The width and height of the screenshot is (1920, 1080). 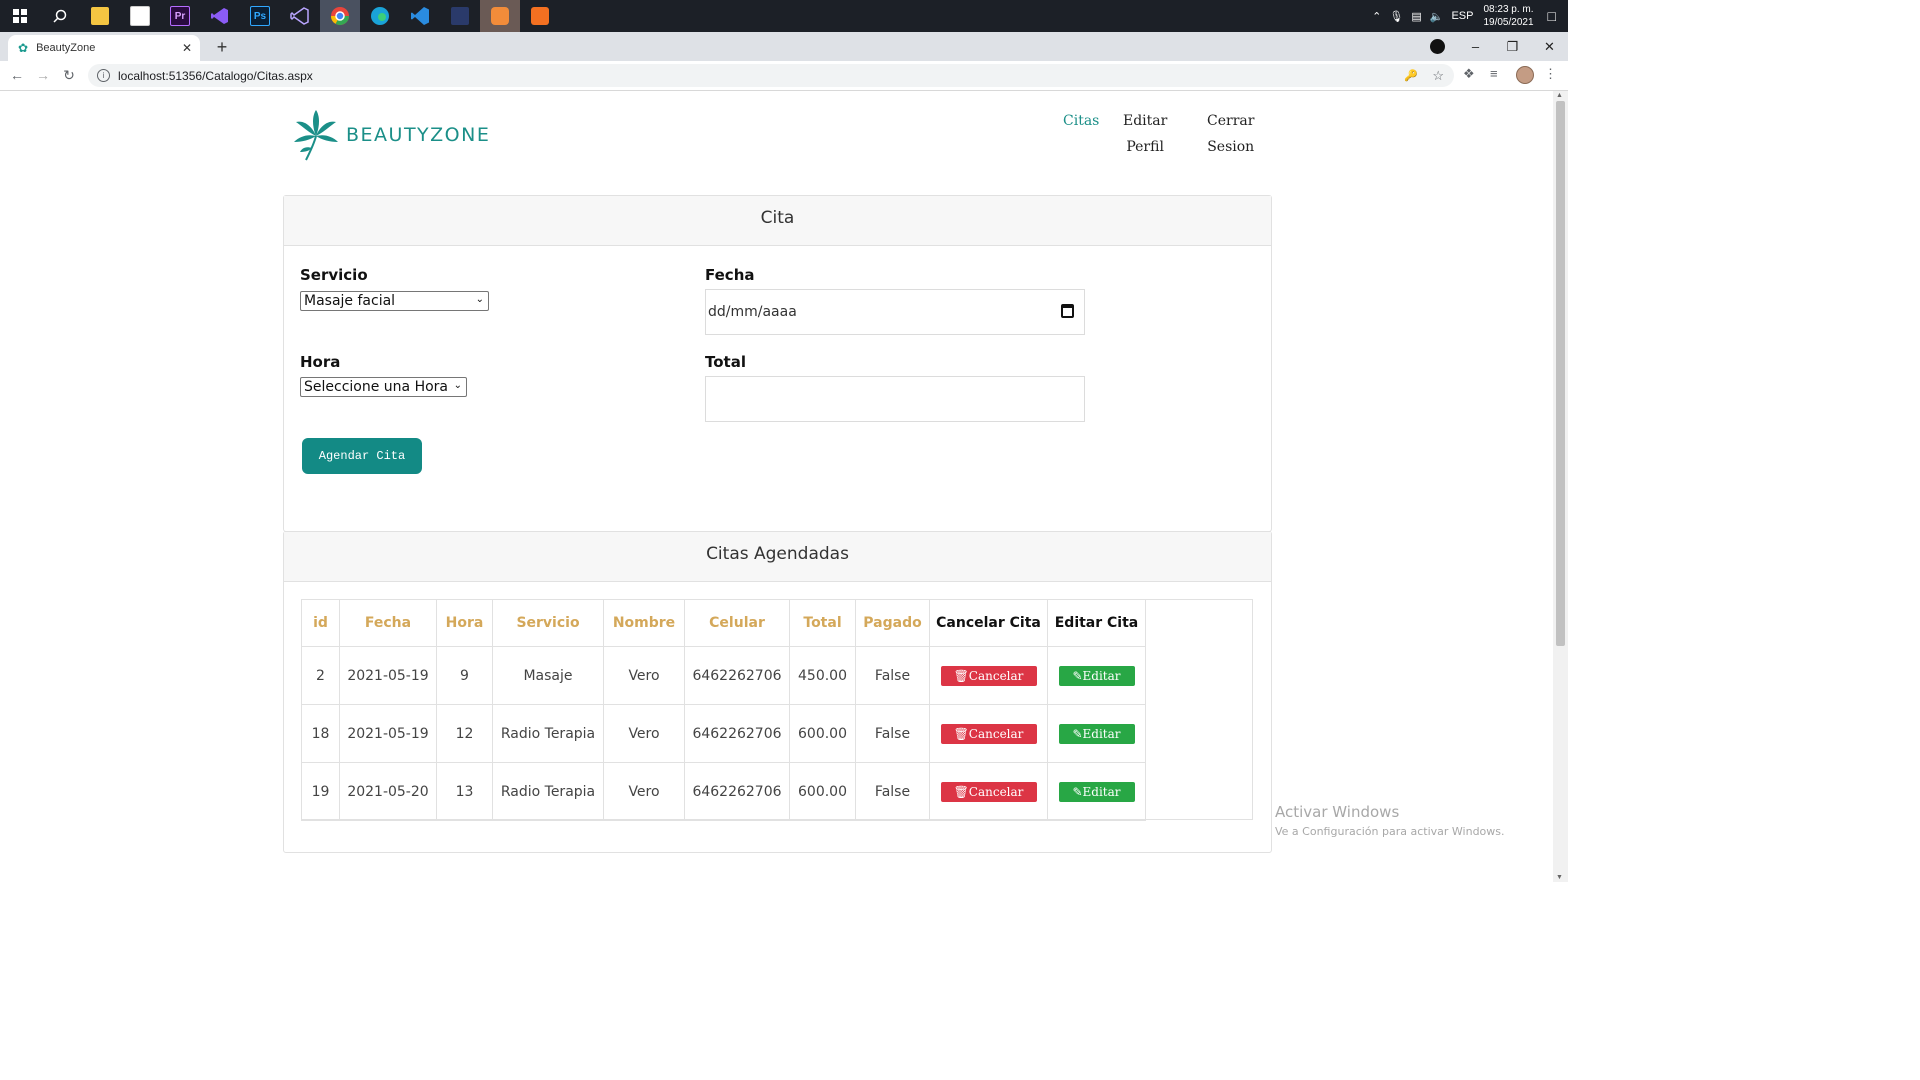 I want to click on premiere-icon: Pr, so click(x=180, y=16).